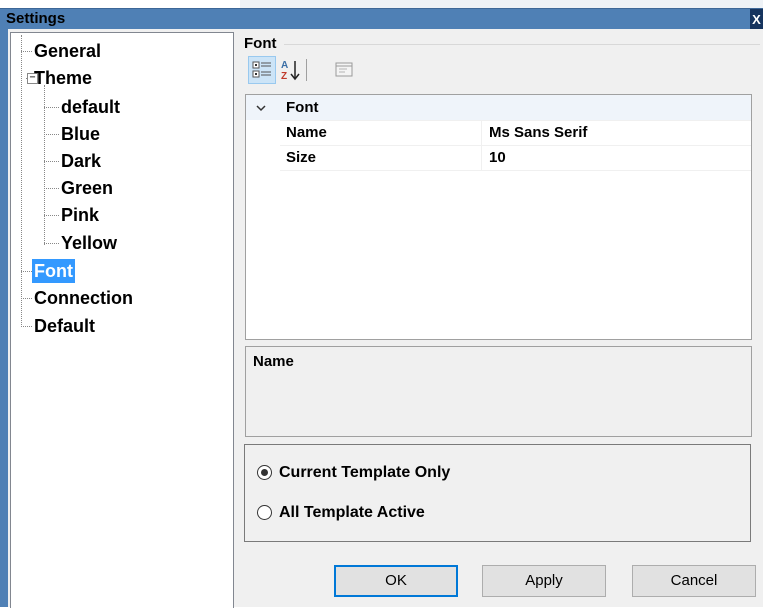 The width and height of the screenshot is (763, 608). What do you see at coordinates (302, 107) in the screenshot?
I see `grid-category-label: Font` at bounding box center [302, 107].